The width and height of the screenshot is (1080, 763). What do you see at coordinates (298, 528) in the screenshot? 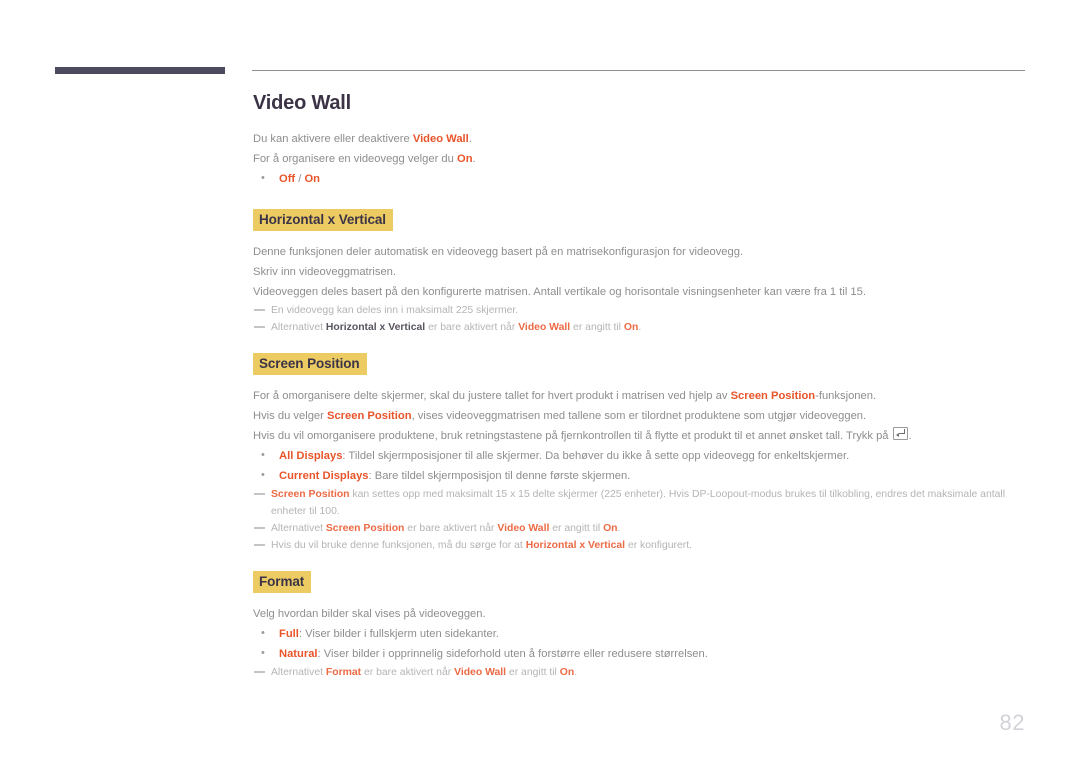
I see `sp-note-2-pre: Alternativet` at bounding box center [298, 528].